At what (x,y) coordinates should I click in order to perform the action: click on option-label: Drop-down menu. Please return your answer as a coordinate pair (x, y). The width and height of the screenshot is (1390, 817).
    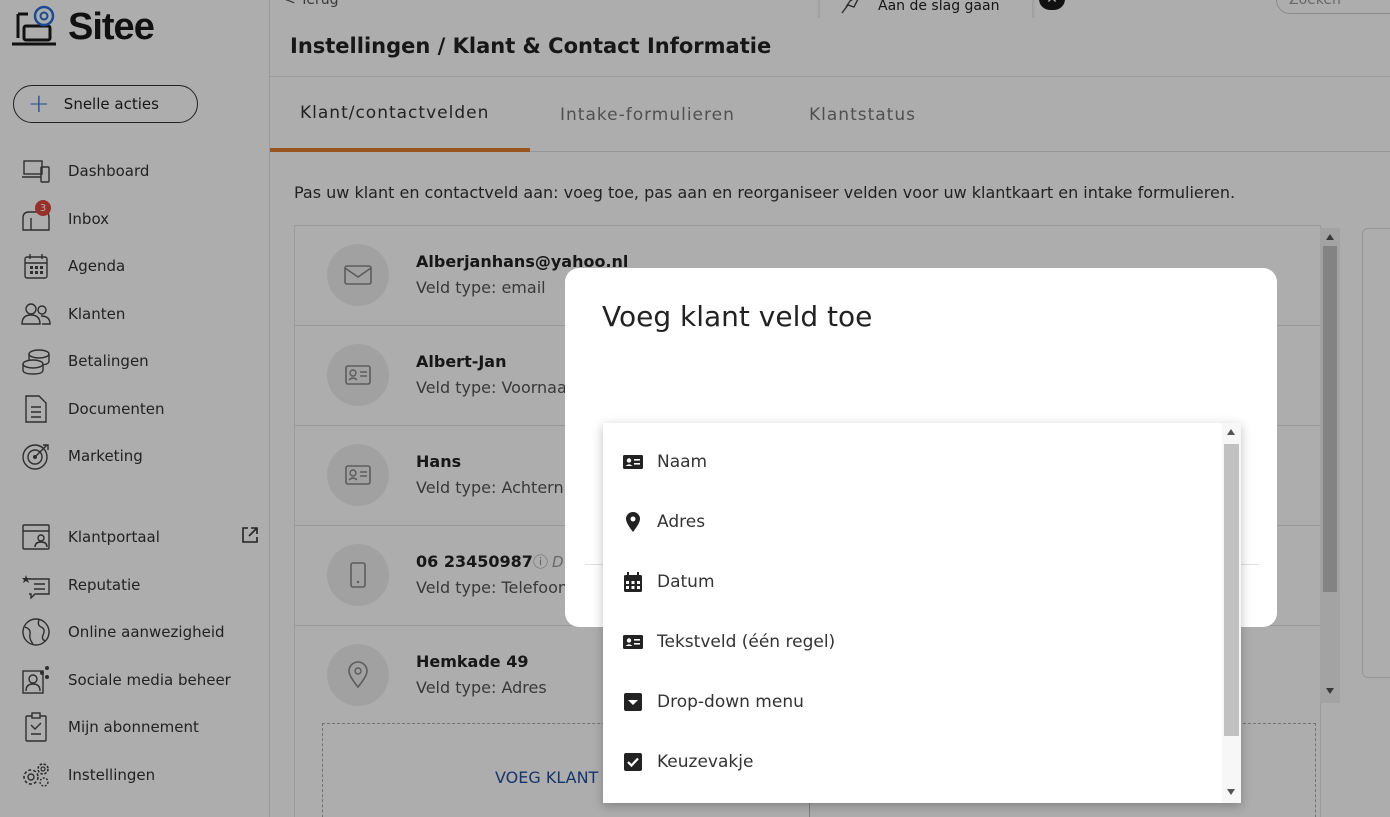
    Looking at the image, I should click on (730, 702).